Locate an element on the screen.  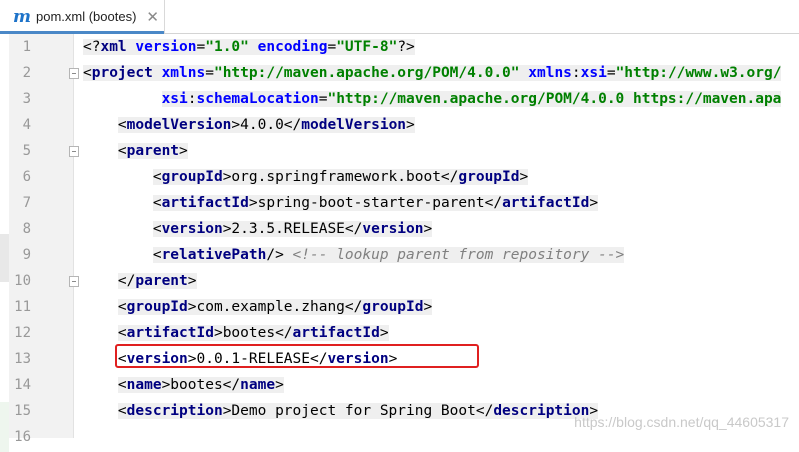
code-line: 12 <artifactId>bootes</artifactId> is located at coordinates (399, 333).